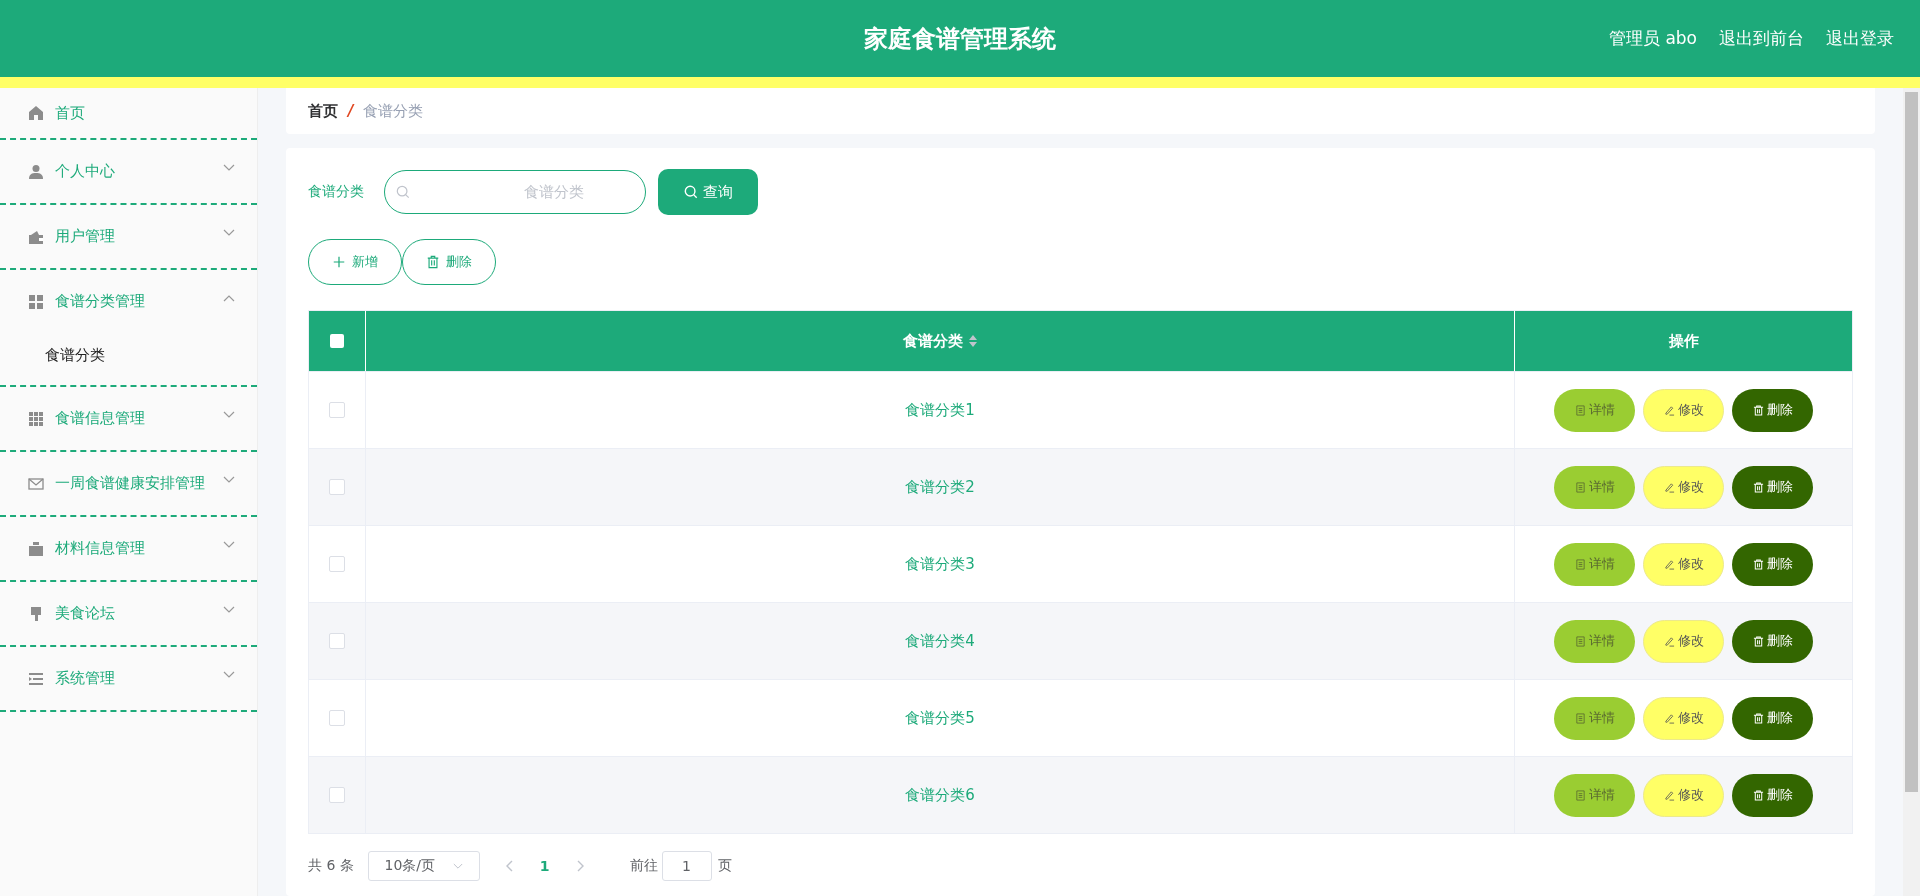  What do you see at coordinates (128, 359) in the screenshot?
I see `sidebar-subitem: 食谱分类` at bounding box center [128, 359].